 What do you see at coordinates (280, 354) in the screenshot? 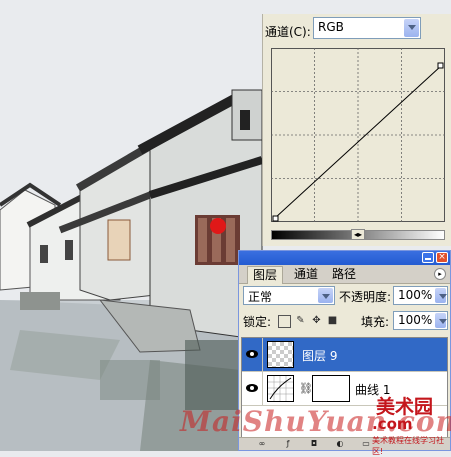
I see `layer-thumbnail` at bounding box center [280, 354].